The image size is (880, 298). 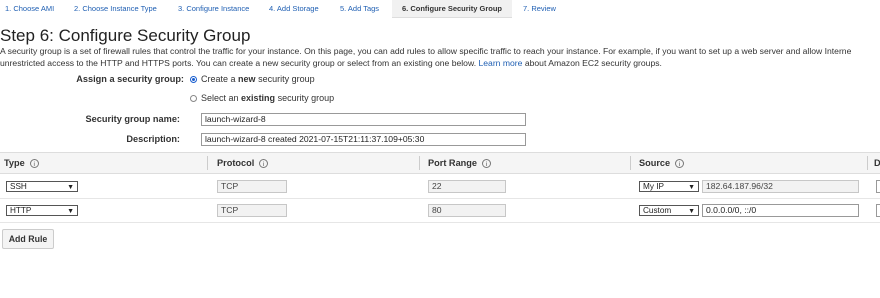 I want to click on type-select-value: SSH, so click(x=18, y=186).